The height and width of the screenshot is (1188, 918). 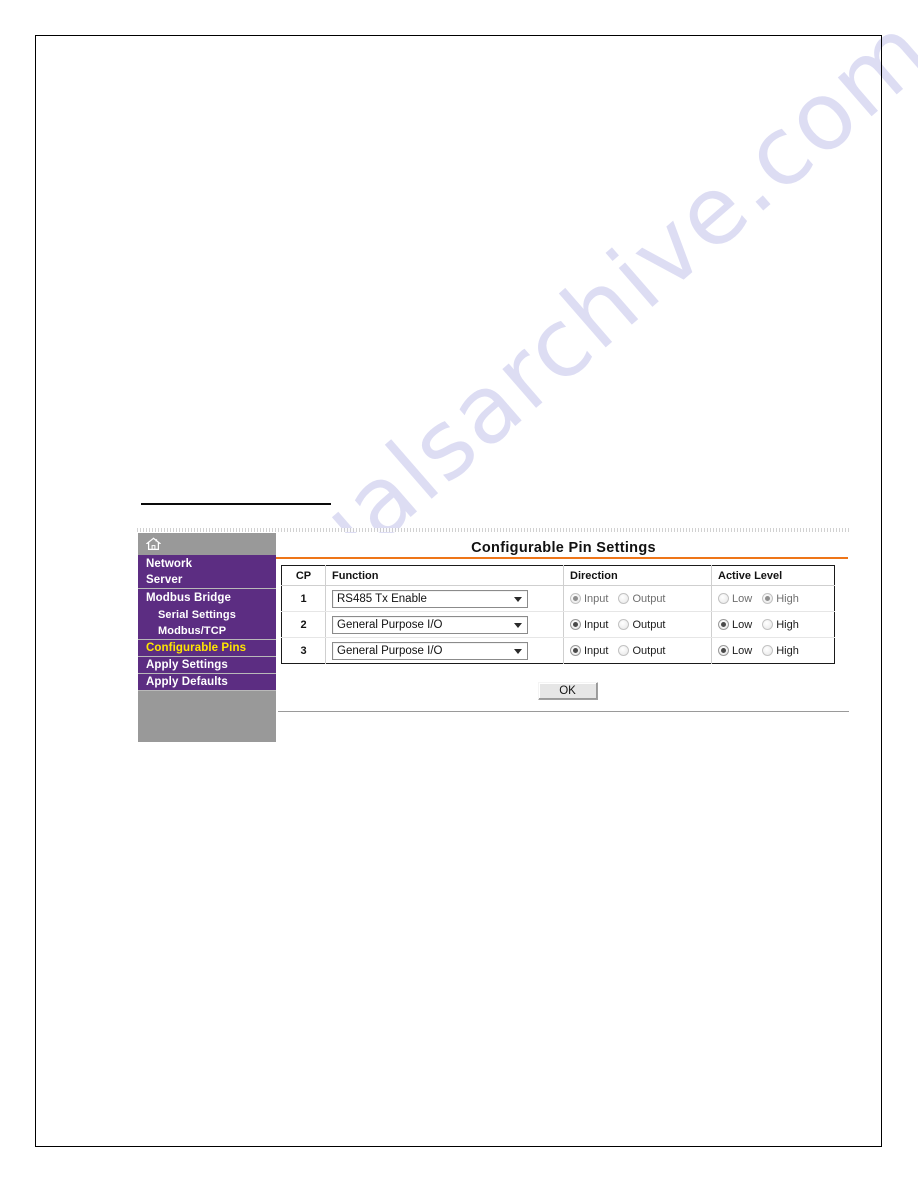 I want to click on function-select: RS485 Tx Enable, so click(x=430, y=598).